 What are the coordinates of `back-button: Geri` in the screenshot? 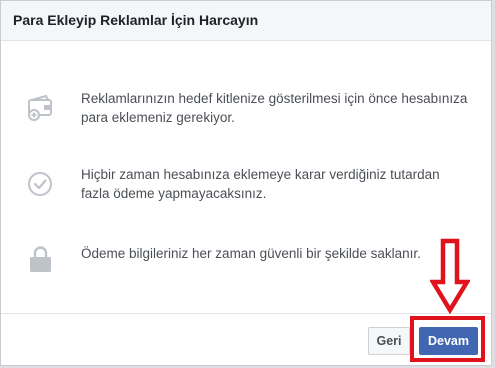 It's located at (389, 341).